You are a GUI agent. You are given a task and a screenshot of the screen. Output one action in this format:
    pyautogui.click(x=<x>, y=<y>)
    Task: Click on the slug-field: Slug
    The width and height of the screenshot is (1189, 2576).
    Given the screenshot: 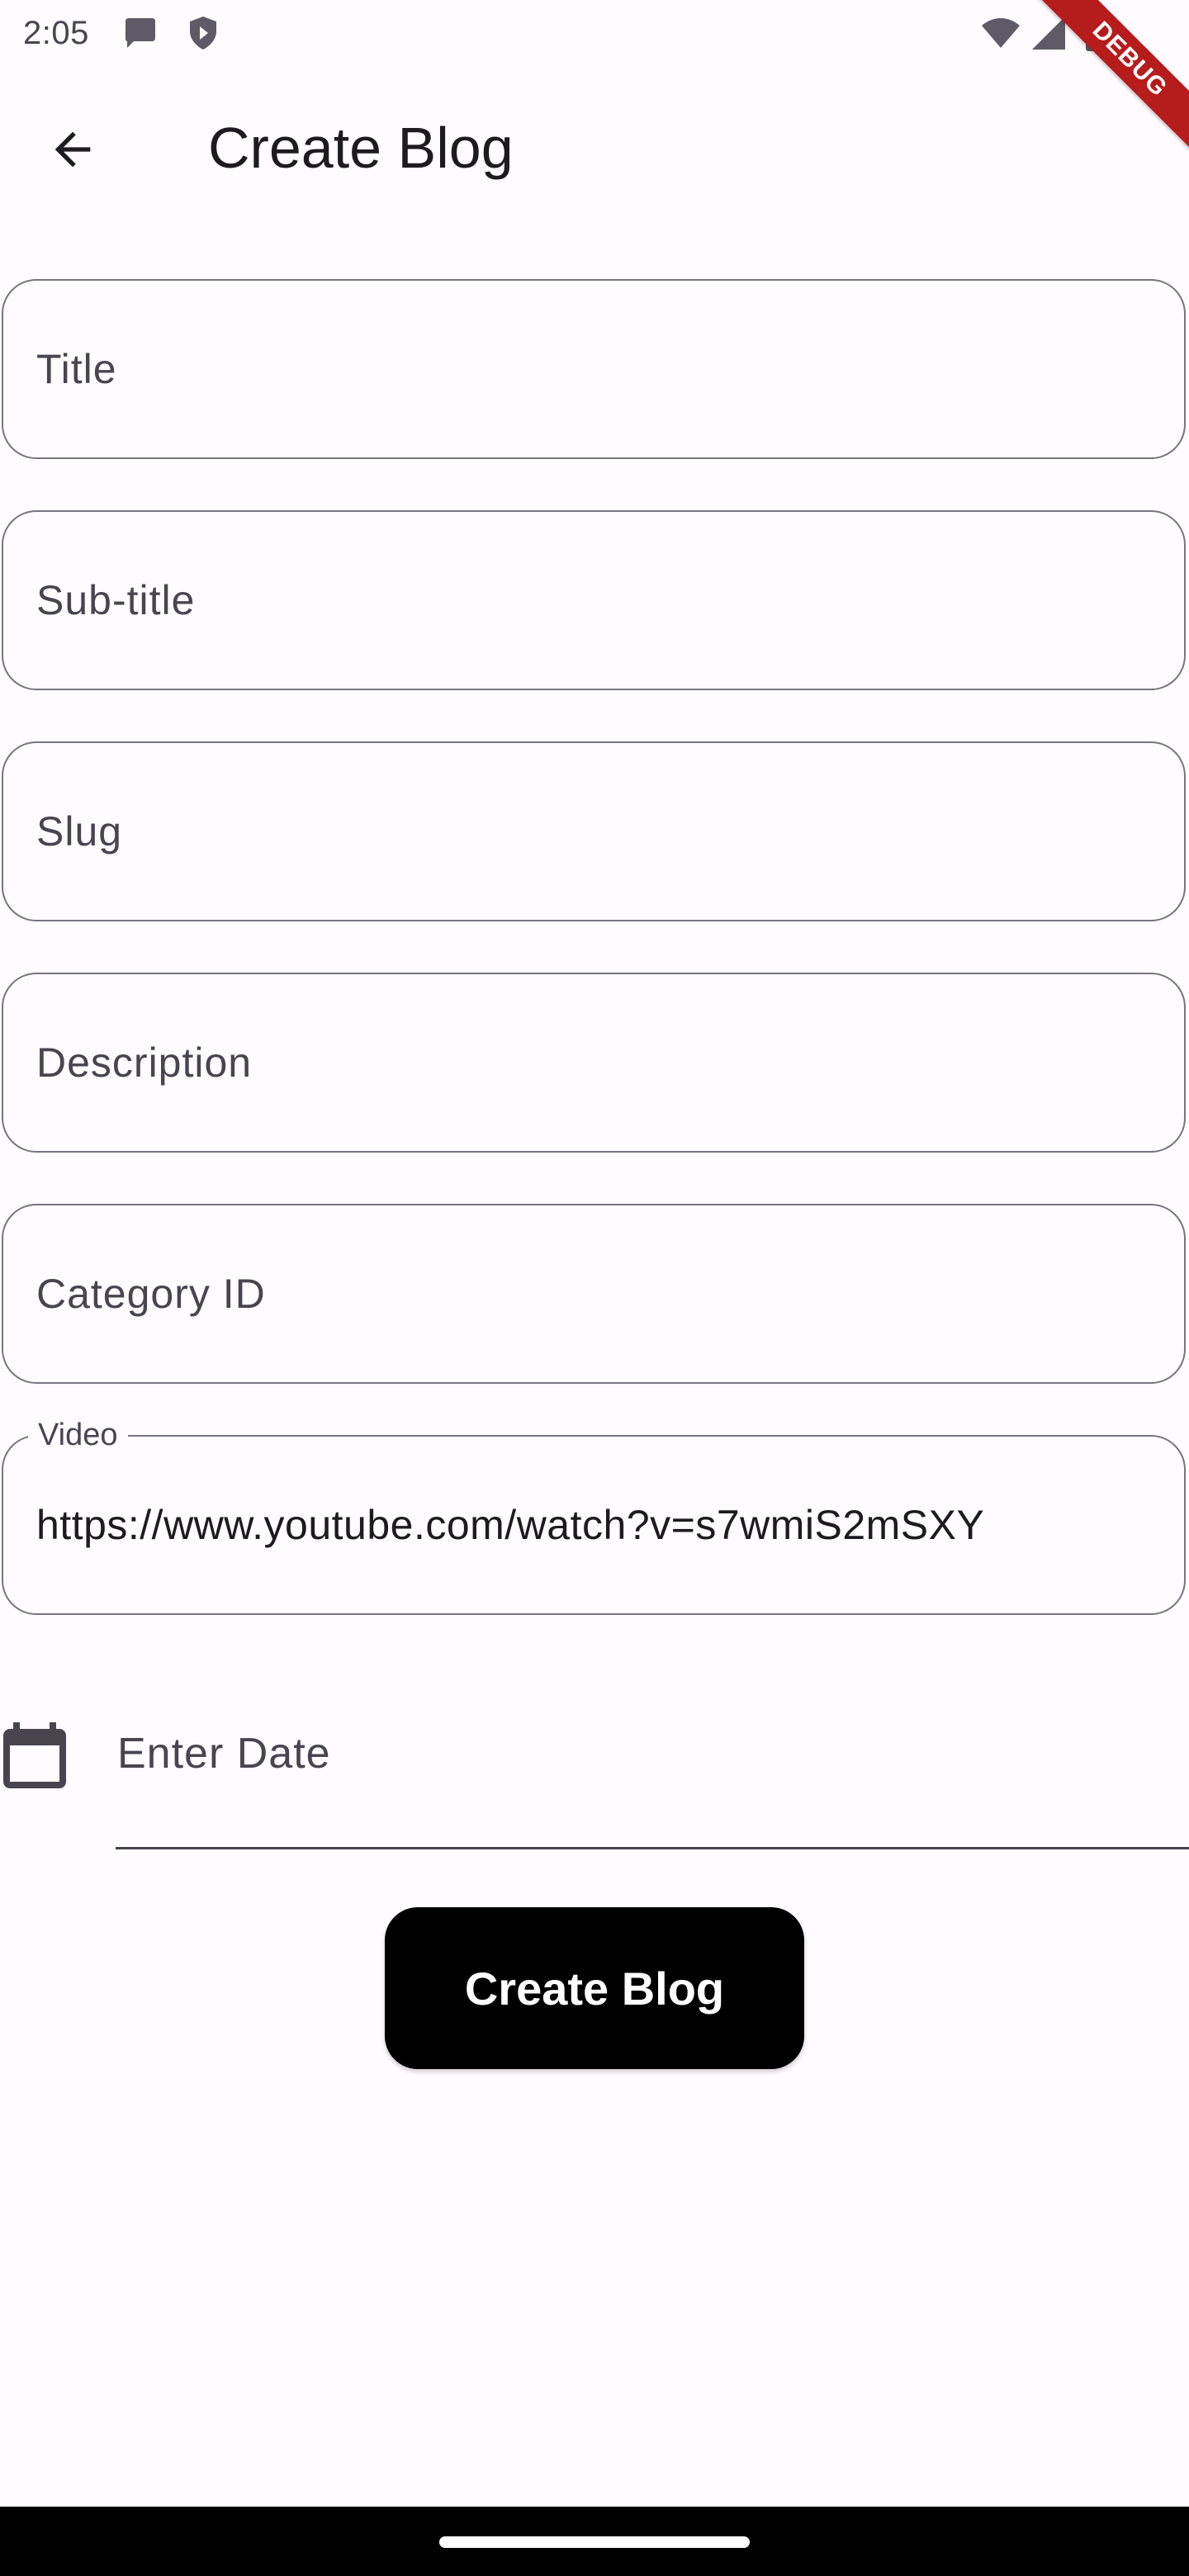 What is the action you would take?
    pyautogui.click(x=594, y=831)
    